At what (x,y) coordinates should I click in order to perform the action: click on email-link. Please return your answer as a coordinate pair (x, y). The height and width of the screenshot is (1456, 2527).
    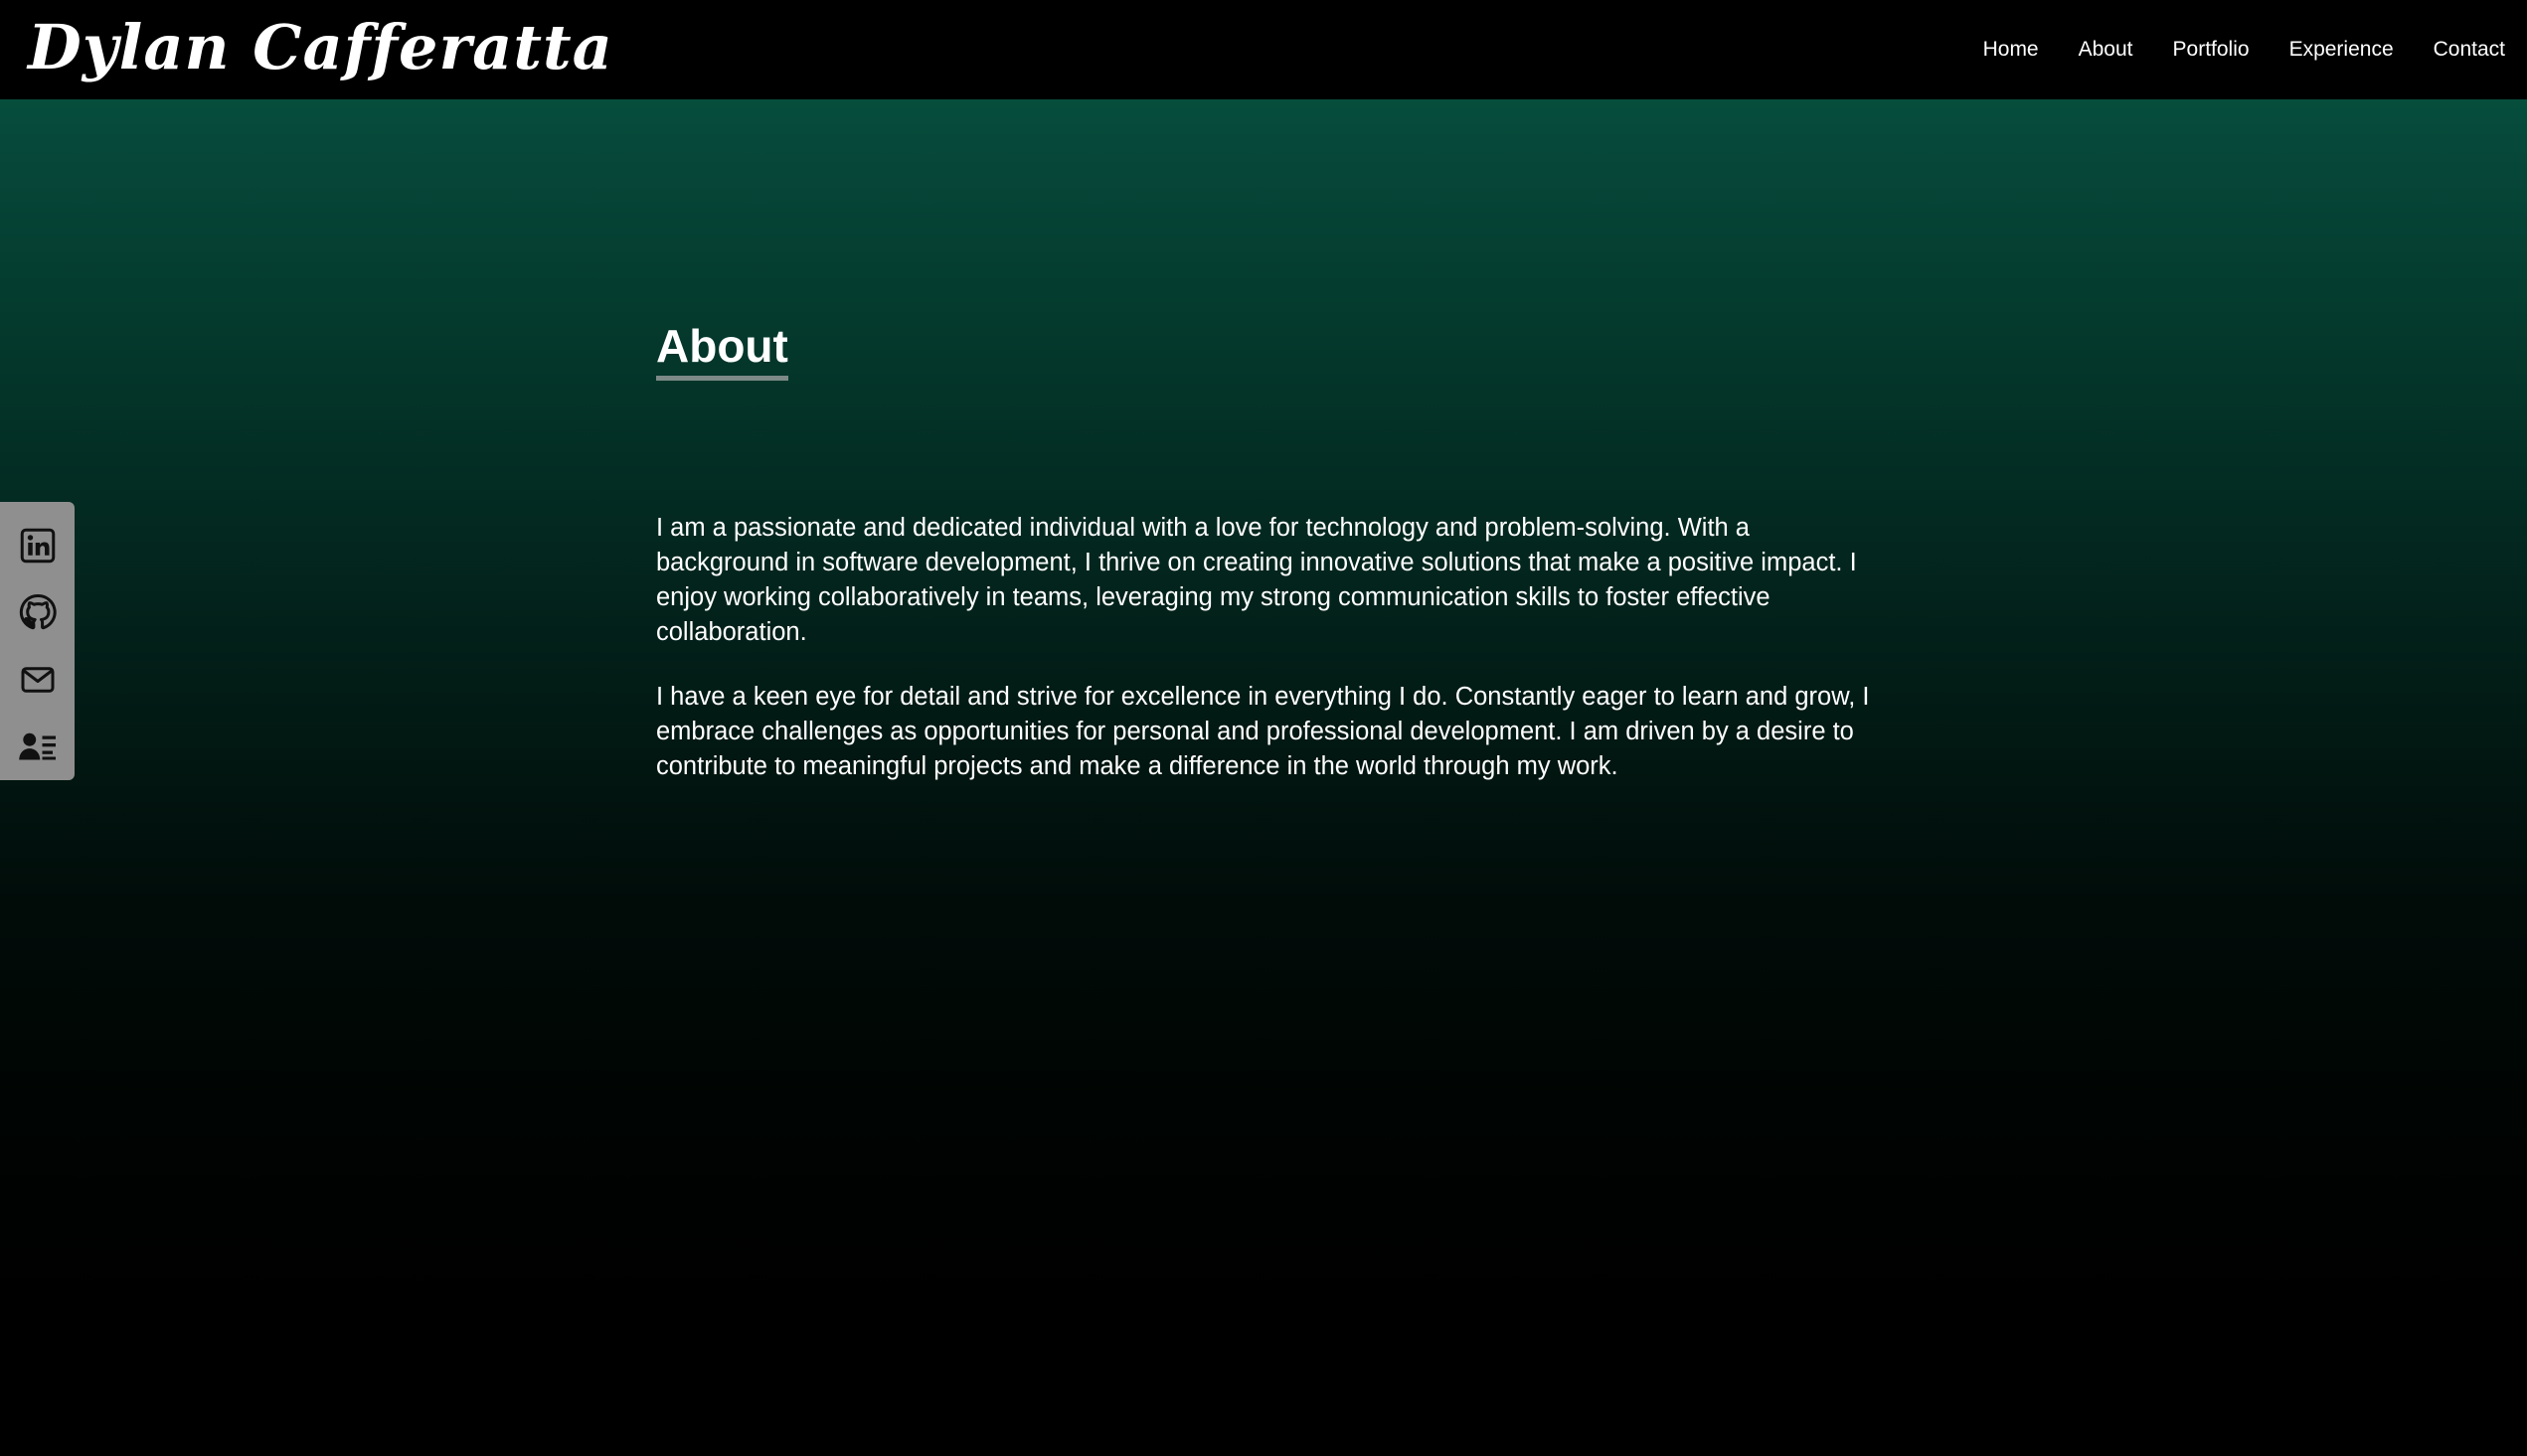
    Looking at the image, I should click on (38, 680).